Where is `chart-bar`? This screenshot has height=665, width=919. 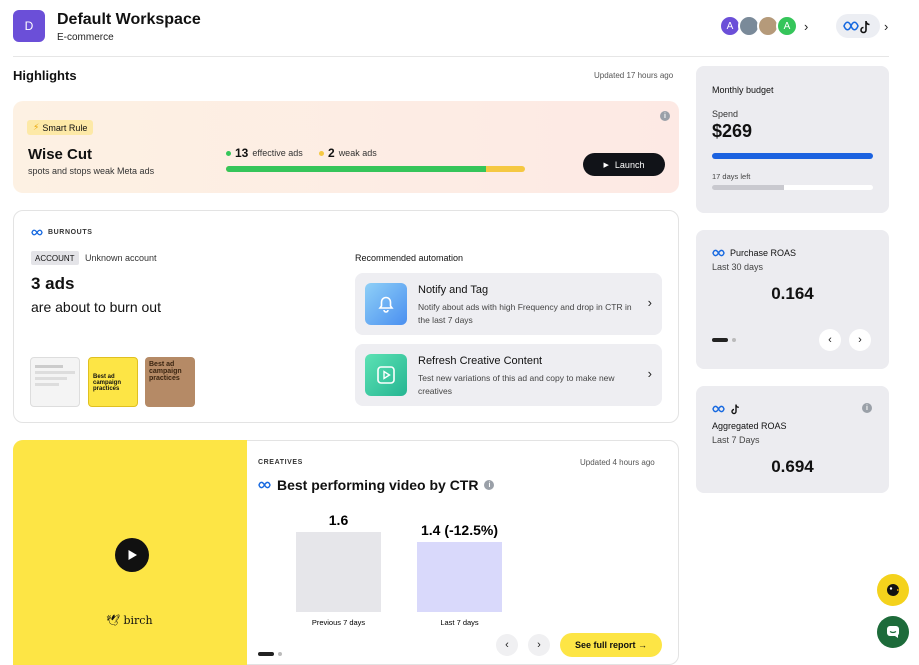 chart-bar is located at coordinates (459, 577).